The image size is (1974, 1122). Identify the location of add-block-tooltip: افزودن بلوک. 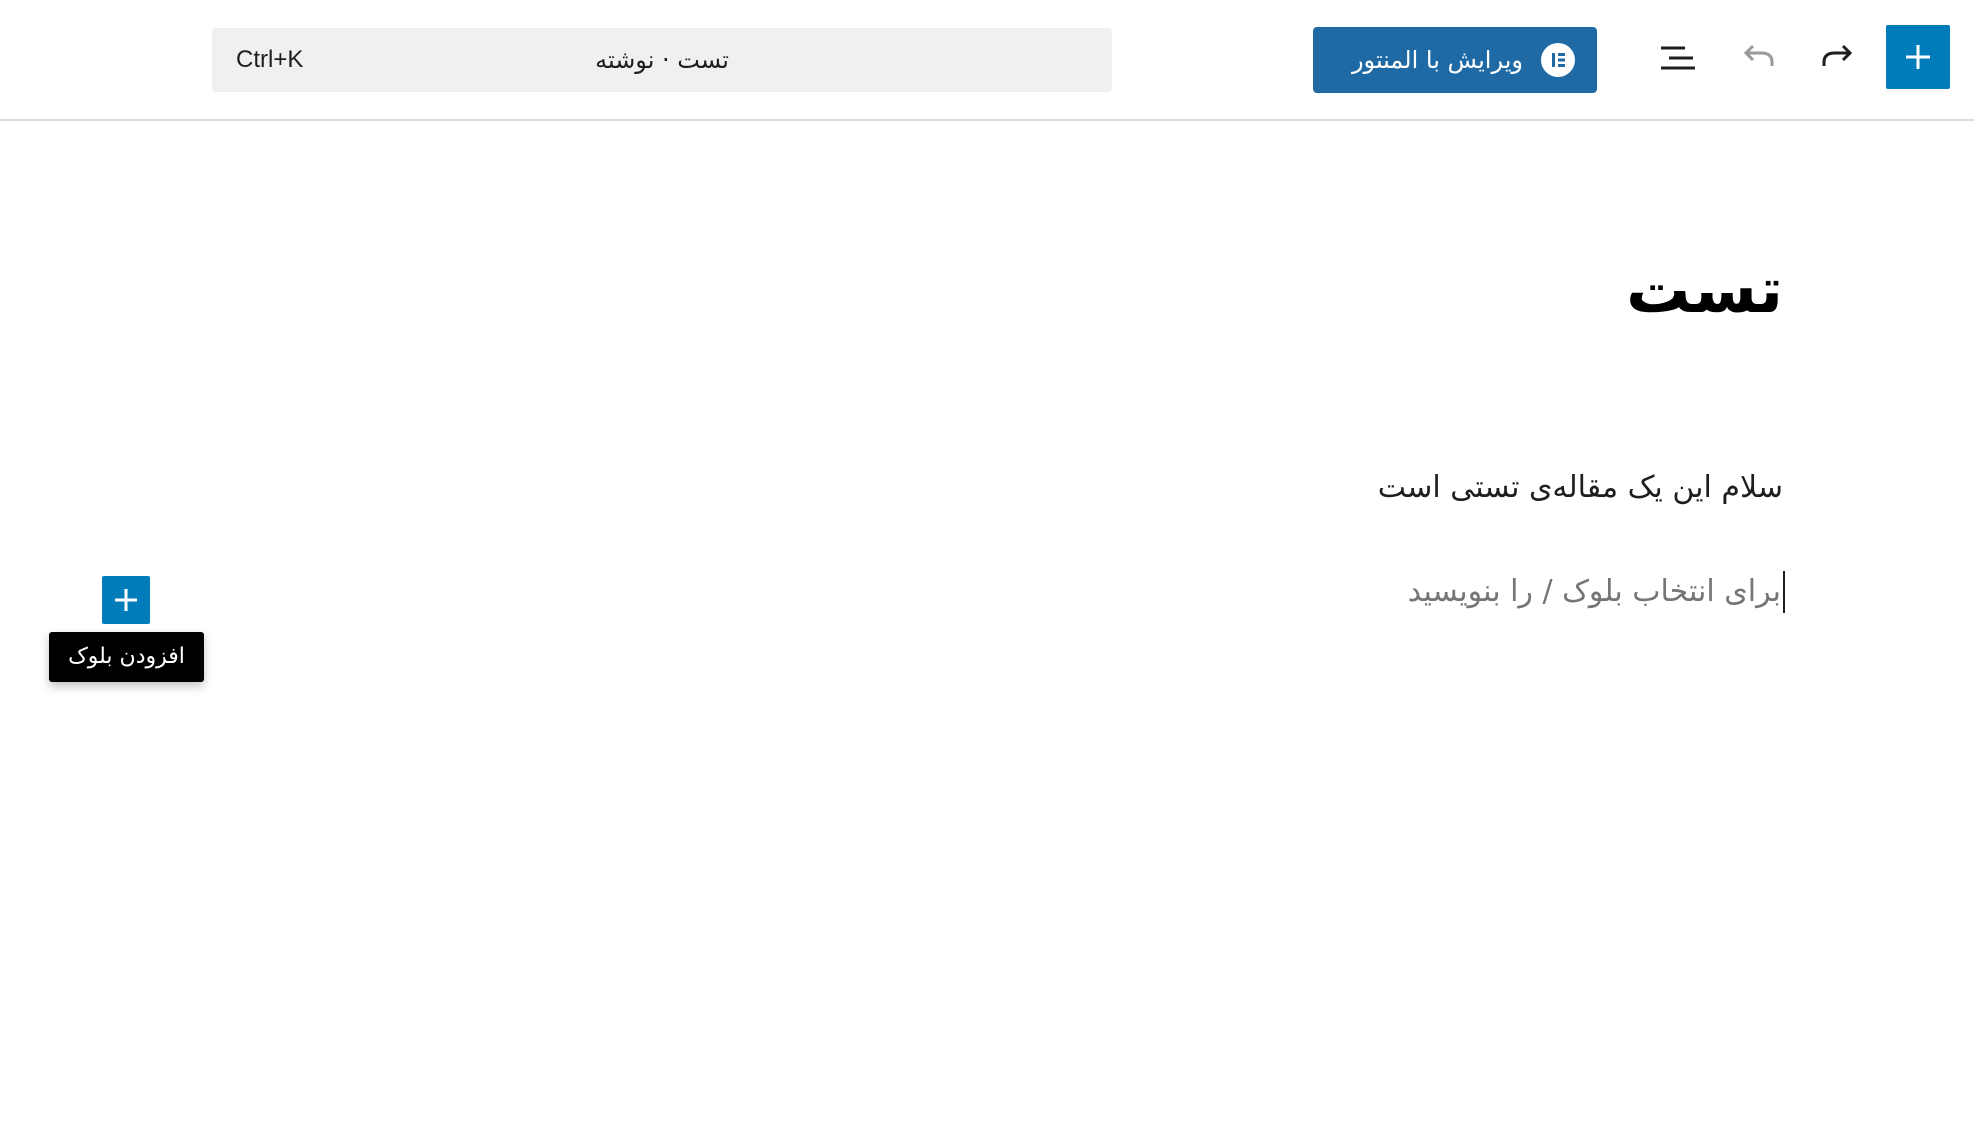
(126, 657).